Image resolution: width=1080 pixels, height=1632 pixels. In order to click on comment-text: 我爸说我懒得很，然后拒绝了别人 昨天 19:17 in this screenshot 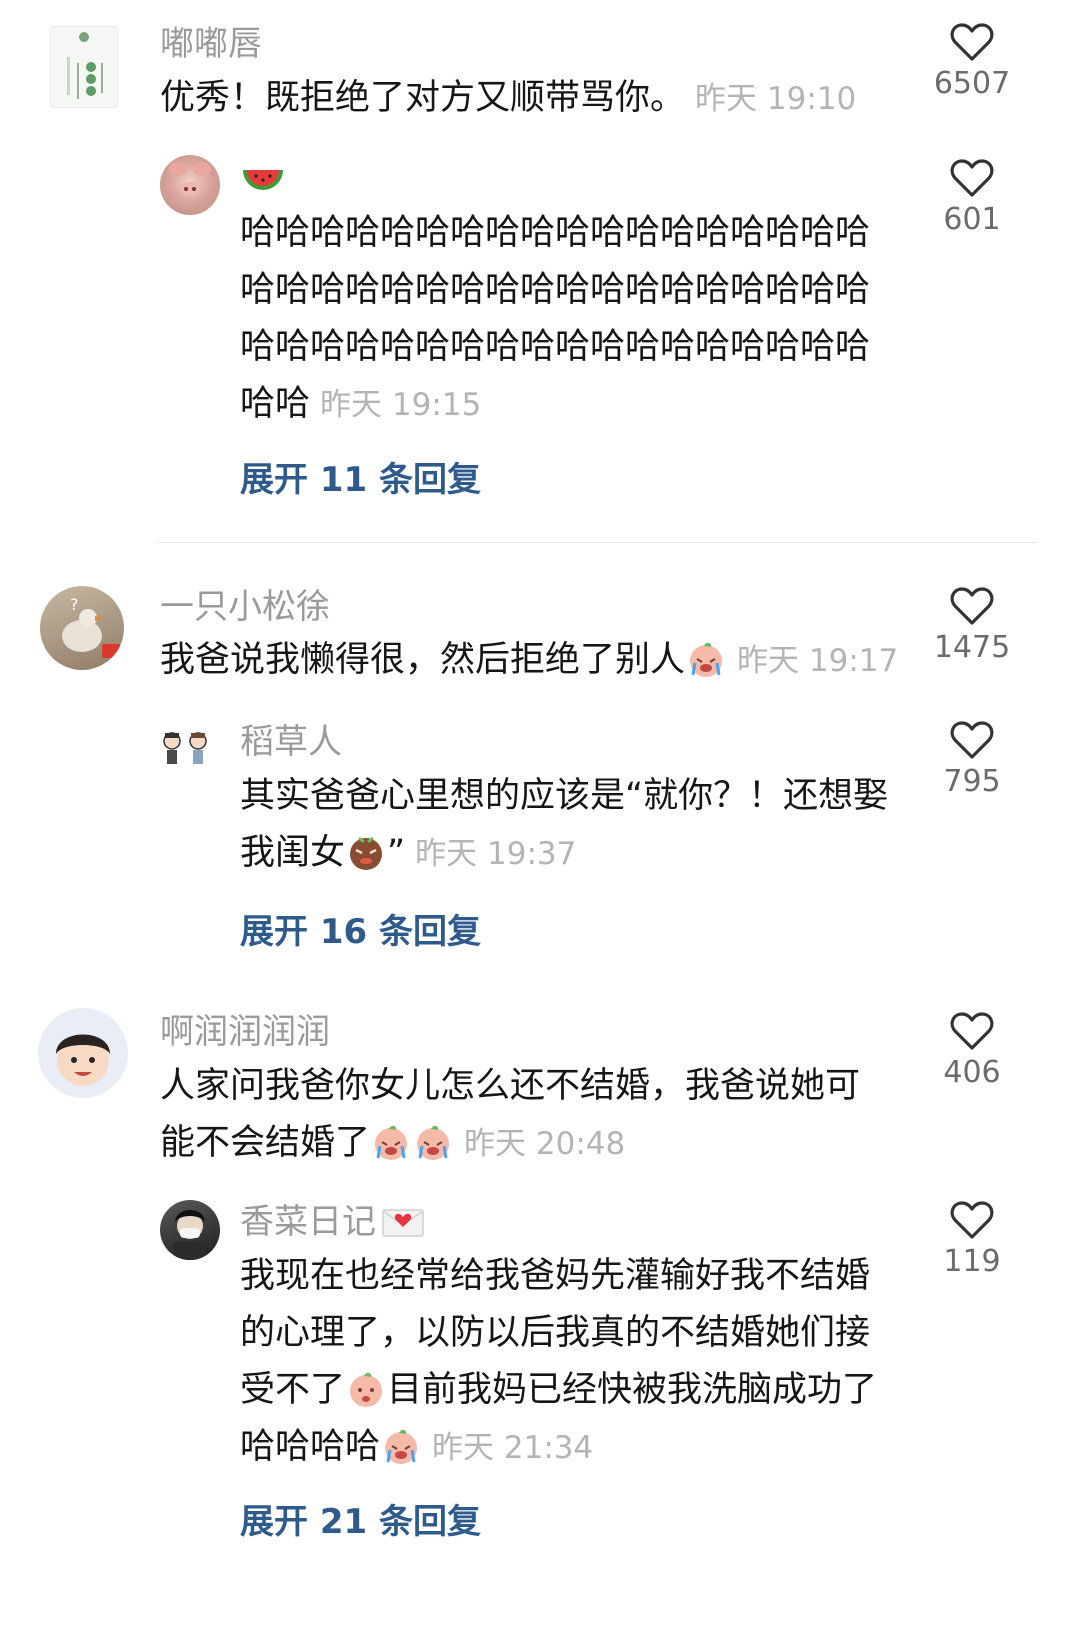, I will do `click(540, 661)`.